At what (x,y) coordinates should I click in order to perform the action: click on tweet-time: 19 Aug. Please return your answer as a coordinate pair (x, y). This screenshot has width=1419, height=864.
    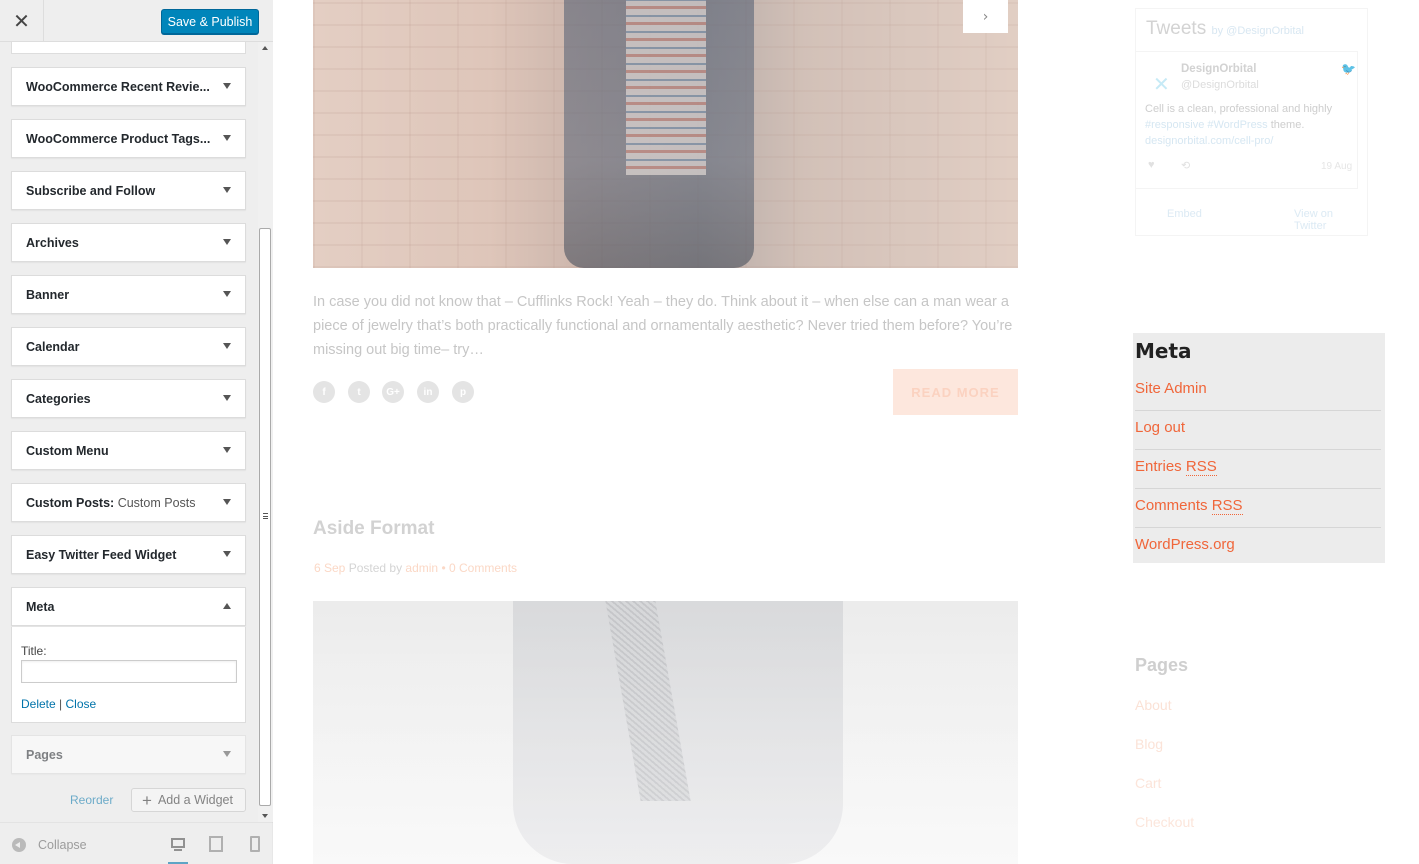
    Looking at the image, I should click on (1336, 166).